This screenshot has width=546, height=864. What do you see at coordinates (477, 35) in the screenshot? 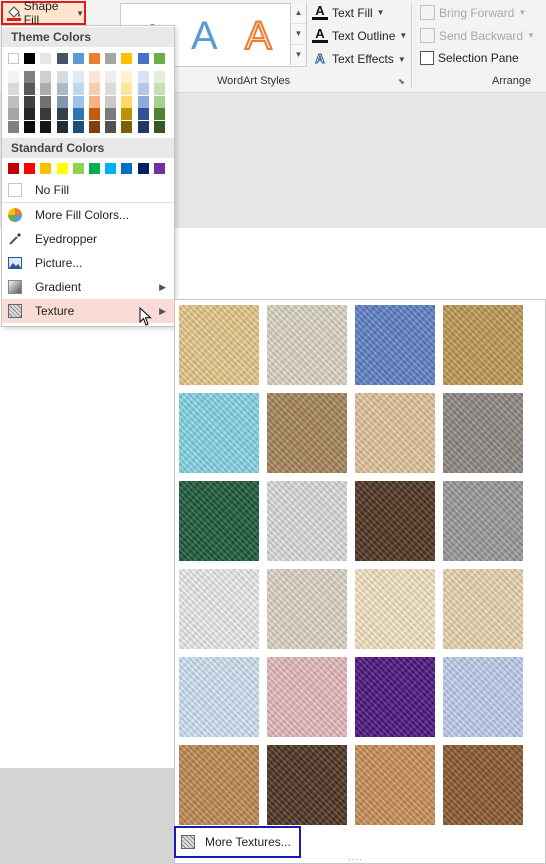
I see `send-backward-button: Send Backward ▼` at bounding box center [477, 35].